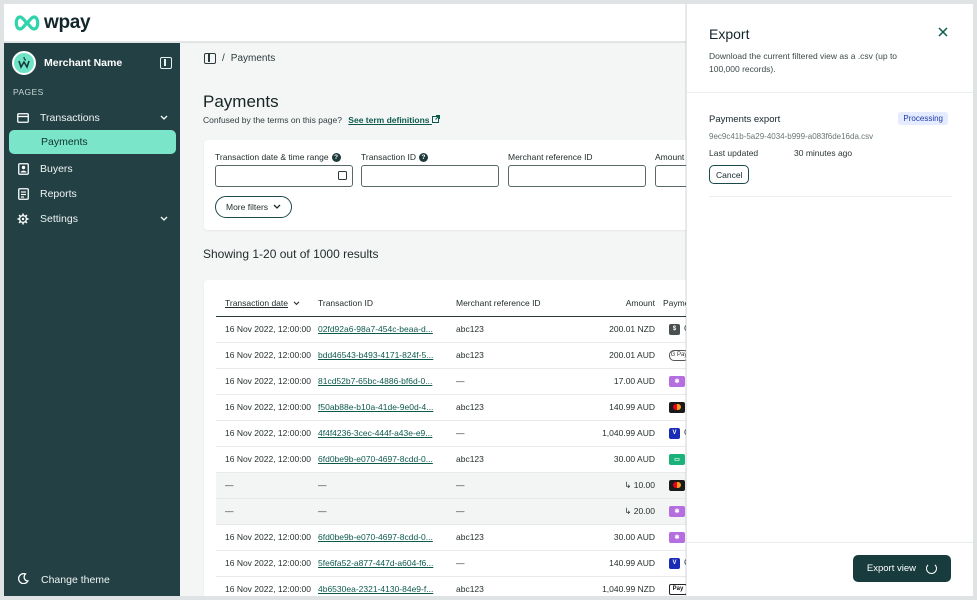  I want to click on amount-label: Amount, so click(669, 157).